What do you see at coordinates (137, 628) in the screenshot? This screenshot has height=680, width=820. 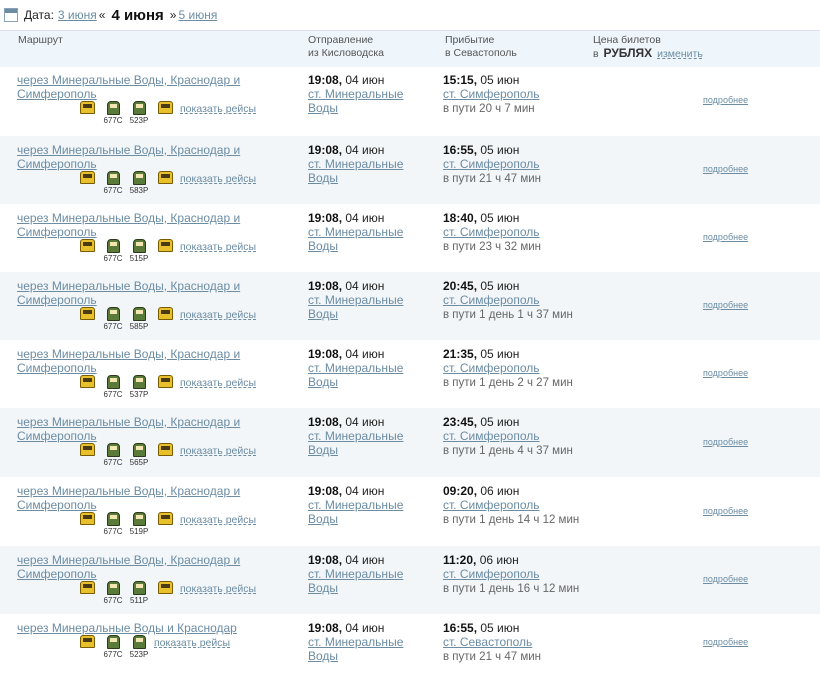 I see `route-link: через Минеральные Воды и Краснодар` at bounding box center [137, 628].